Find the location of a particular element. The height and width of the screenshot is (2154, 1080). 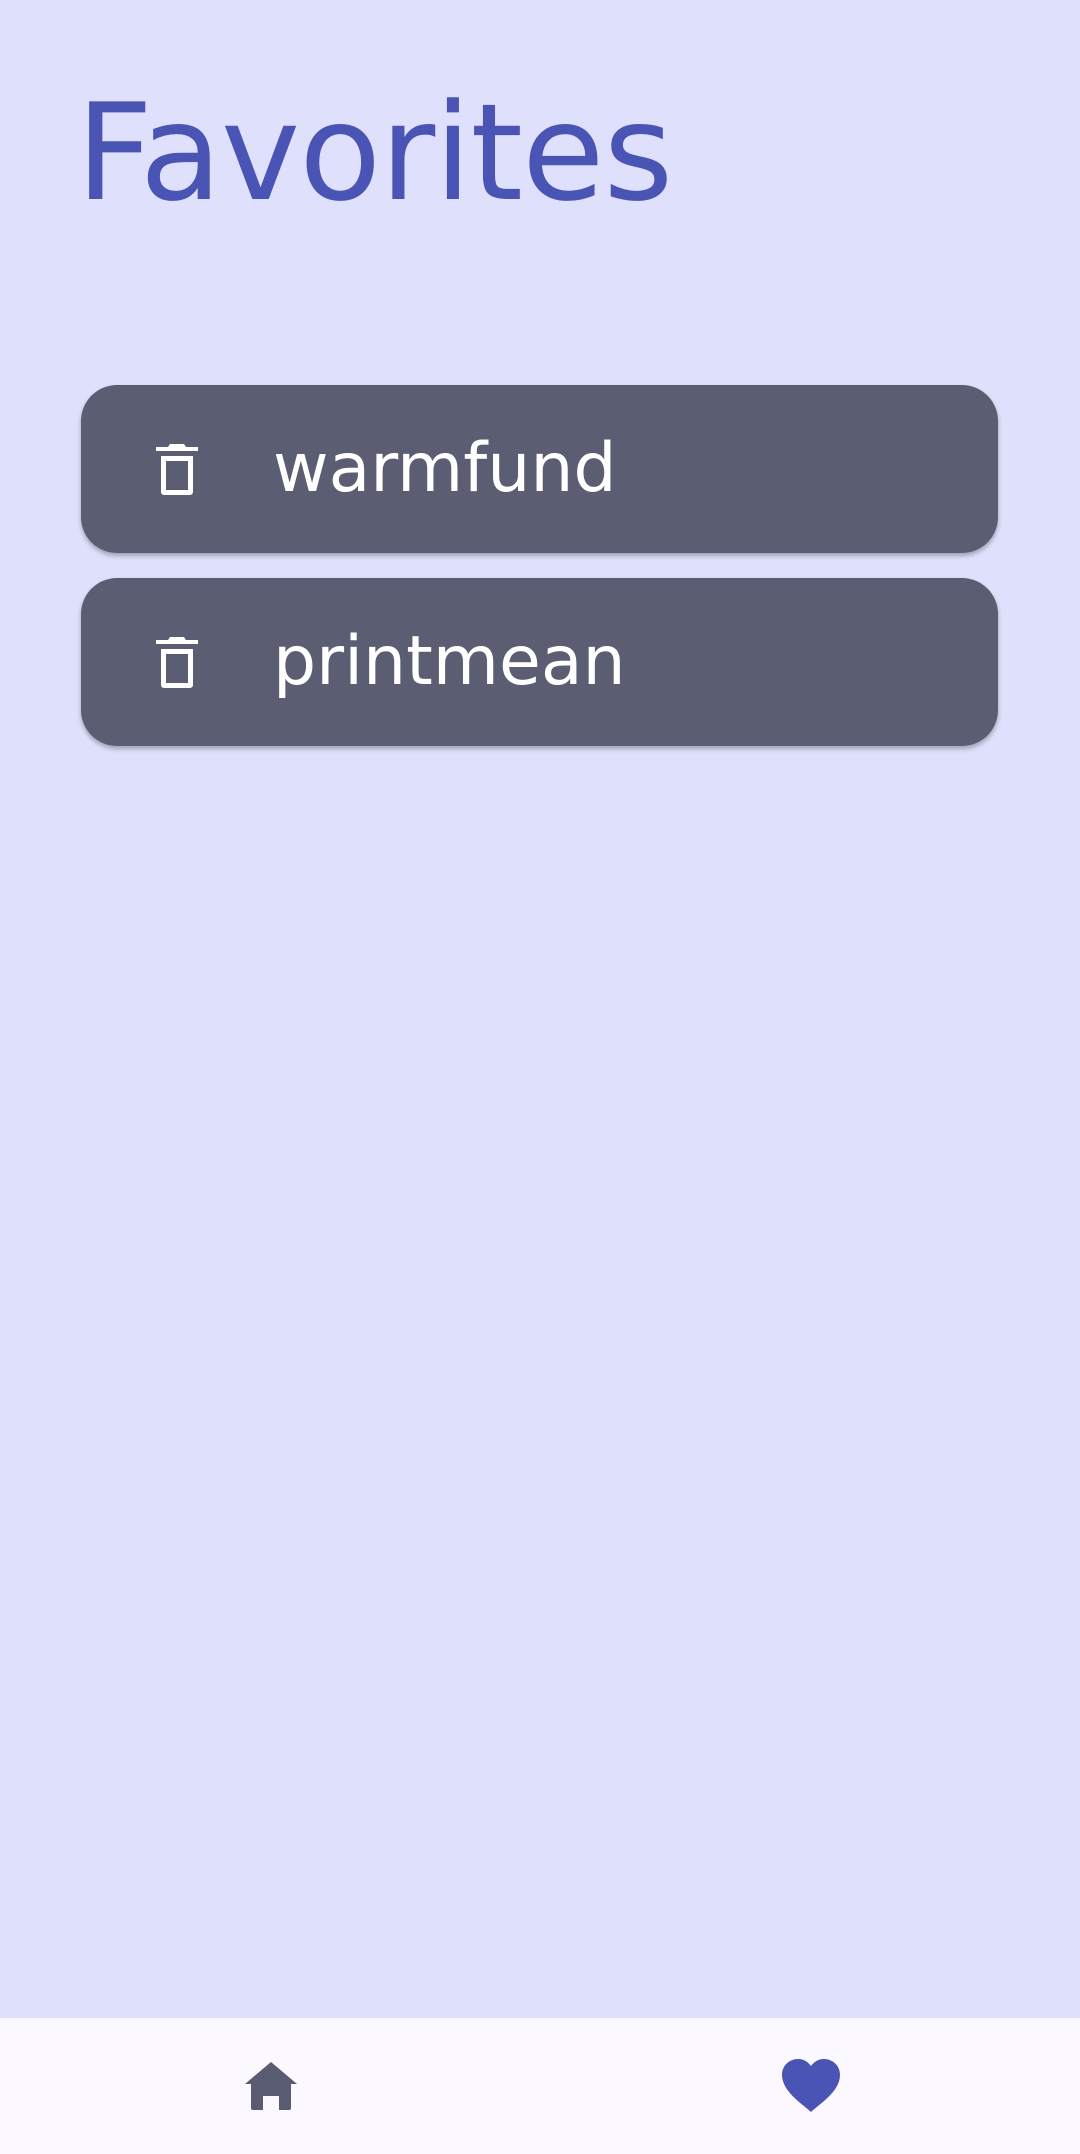

nav-home-button is located at coordinates (271, 2086).